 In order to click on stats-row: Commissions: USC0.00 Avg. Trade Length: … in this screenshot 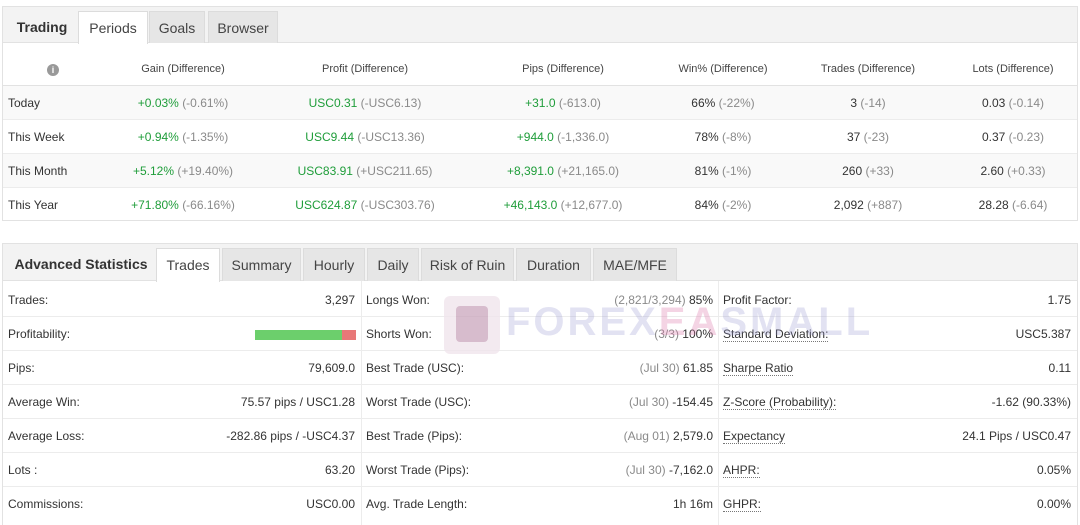, I will do `click(540, 504)`.